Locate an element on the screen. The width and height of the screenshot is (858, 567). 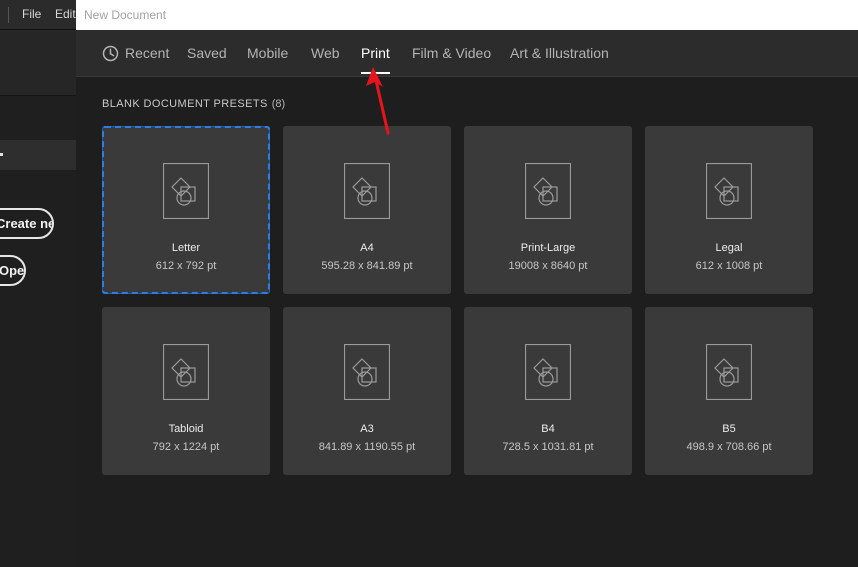
preset-card-a3: A3 841.89 x 1190.55 pt is located at coordinates (367, 391).